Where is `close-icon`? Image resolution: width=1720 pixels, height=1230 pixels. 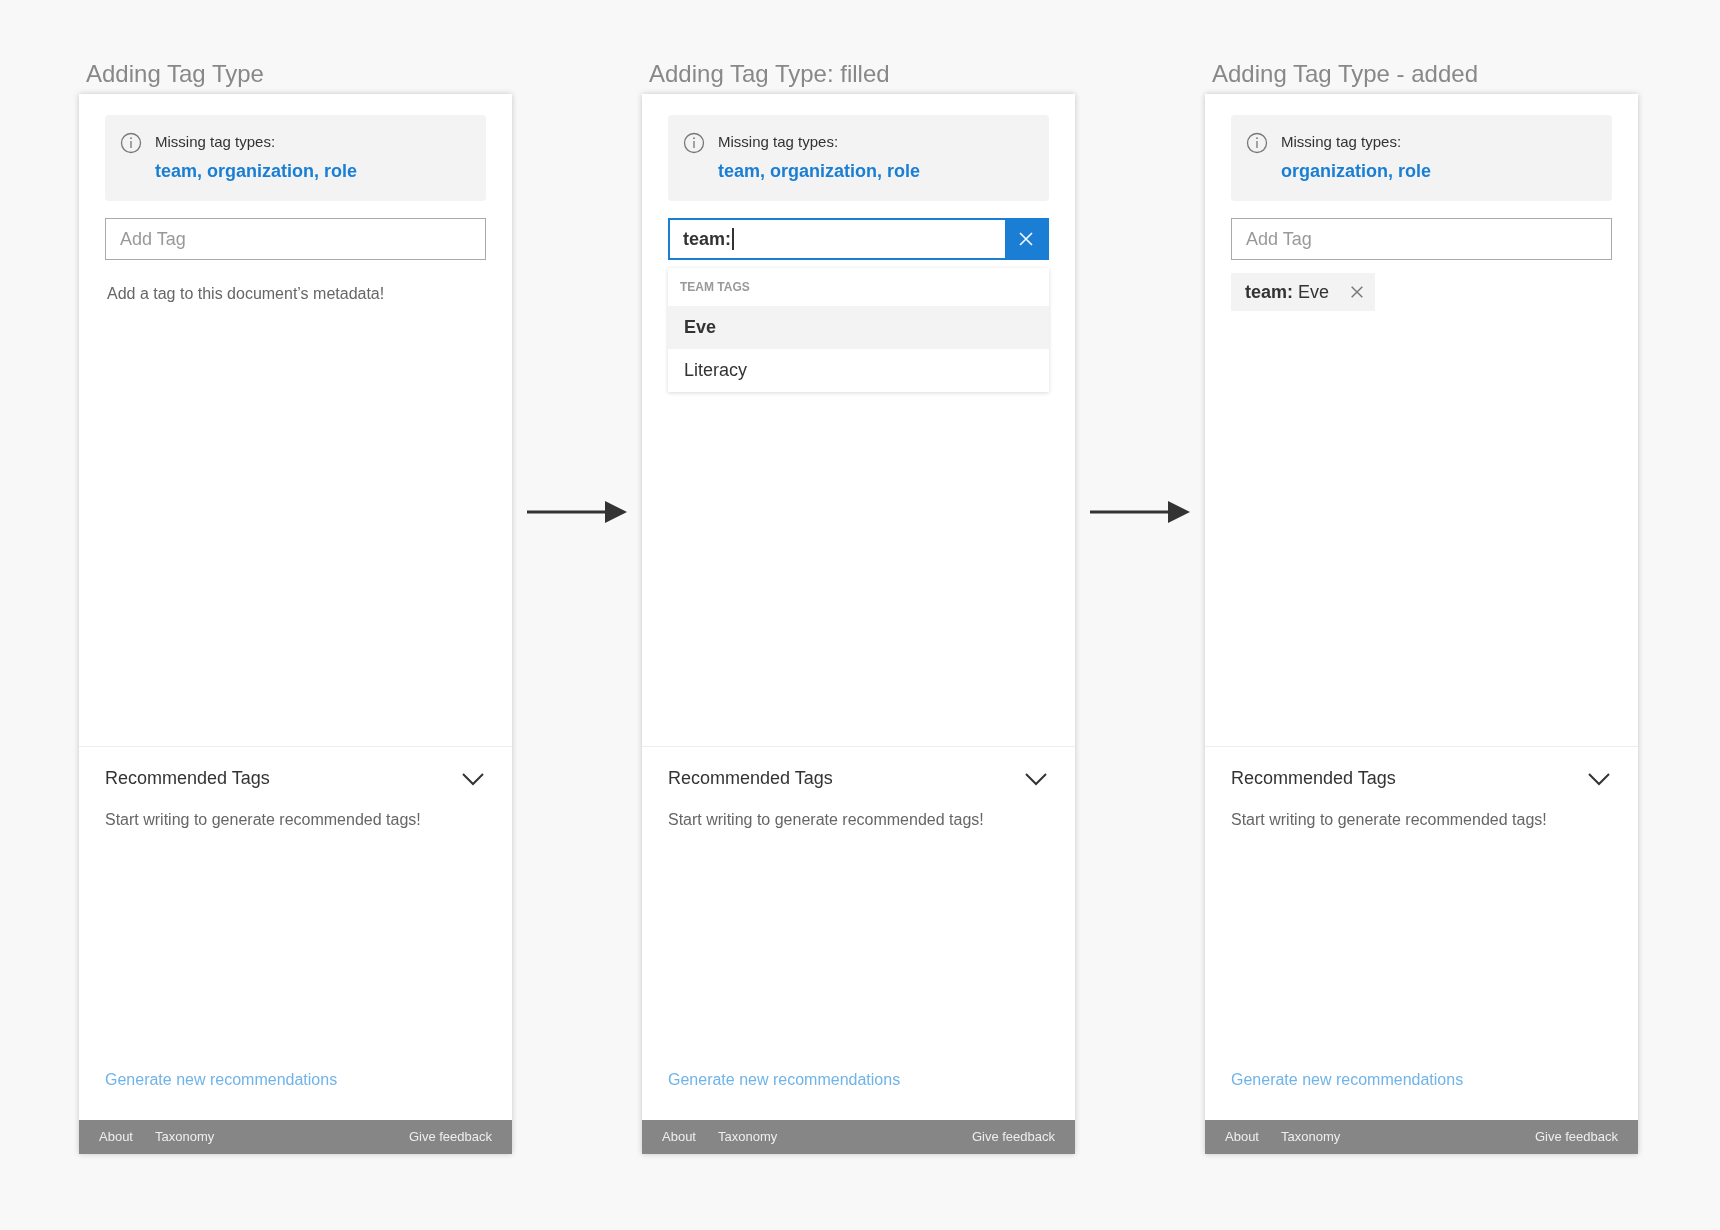 close-icon is located at coordinates (1357, 292).